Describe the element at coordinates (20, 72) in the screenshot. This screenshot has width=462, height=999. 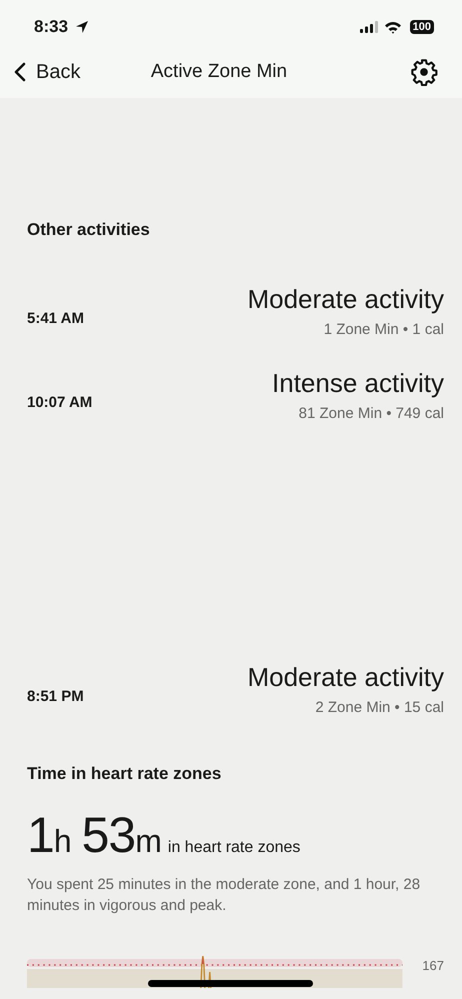
I see `chevron-left-icon` at that location.